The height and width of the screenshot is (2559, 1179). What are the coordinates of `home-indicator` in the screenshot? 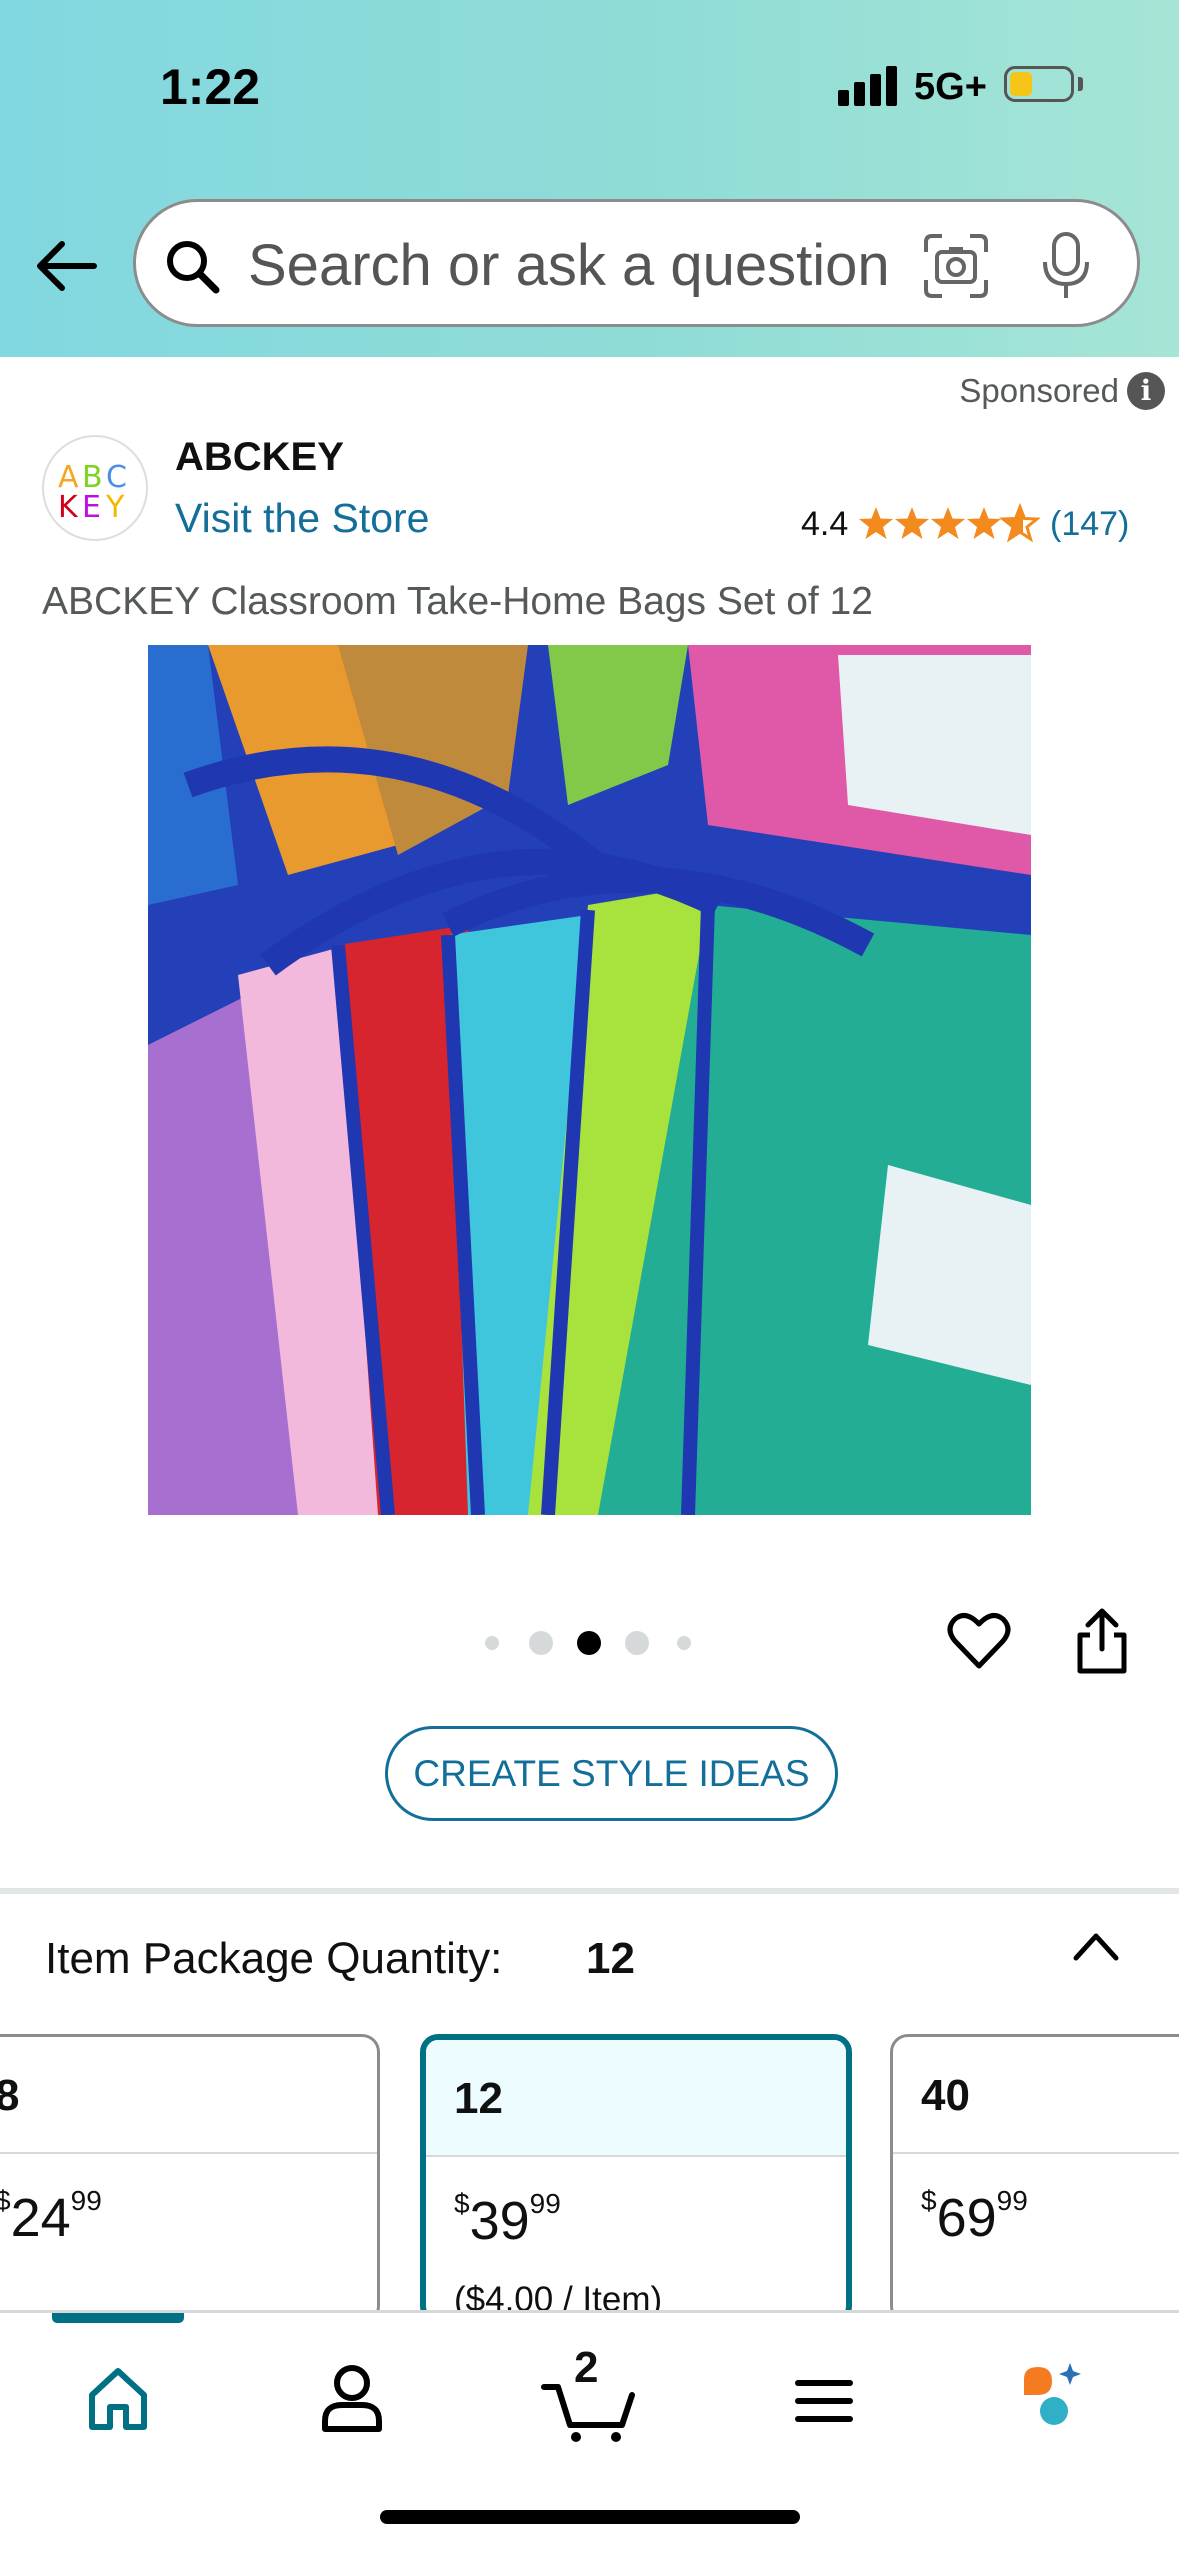 It's located at (590, 2517).